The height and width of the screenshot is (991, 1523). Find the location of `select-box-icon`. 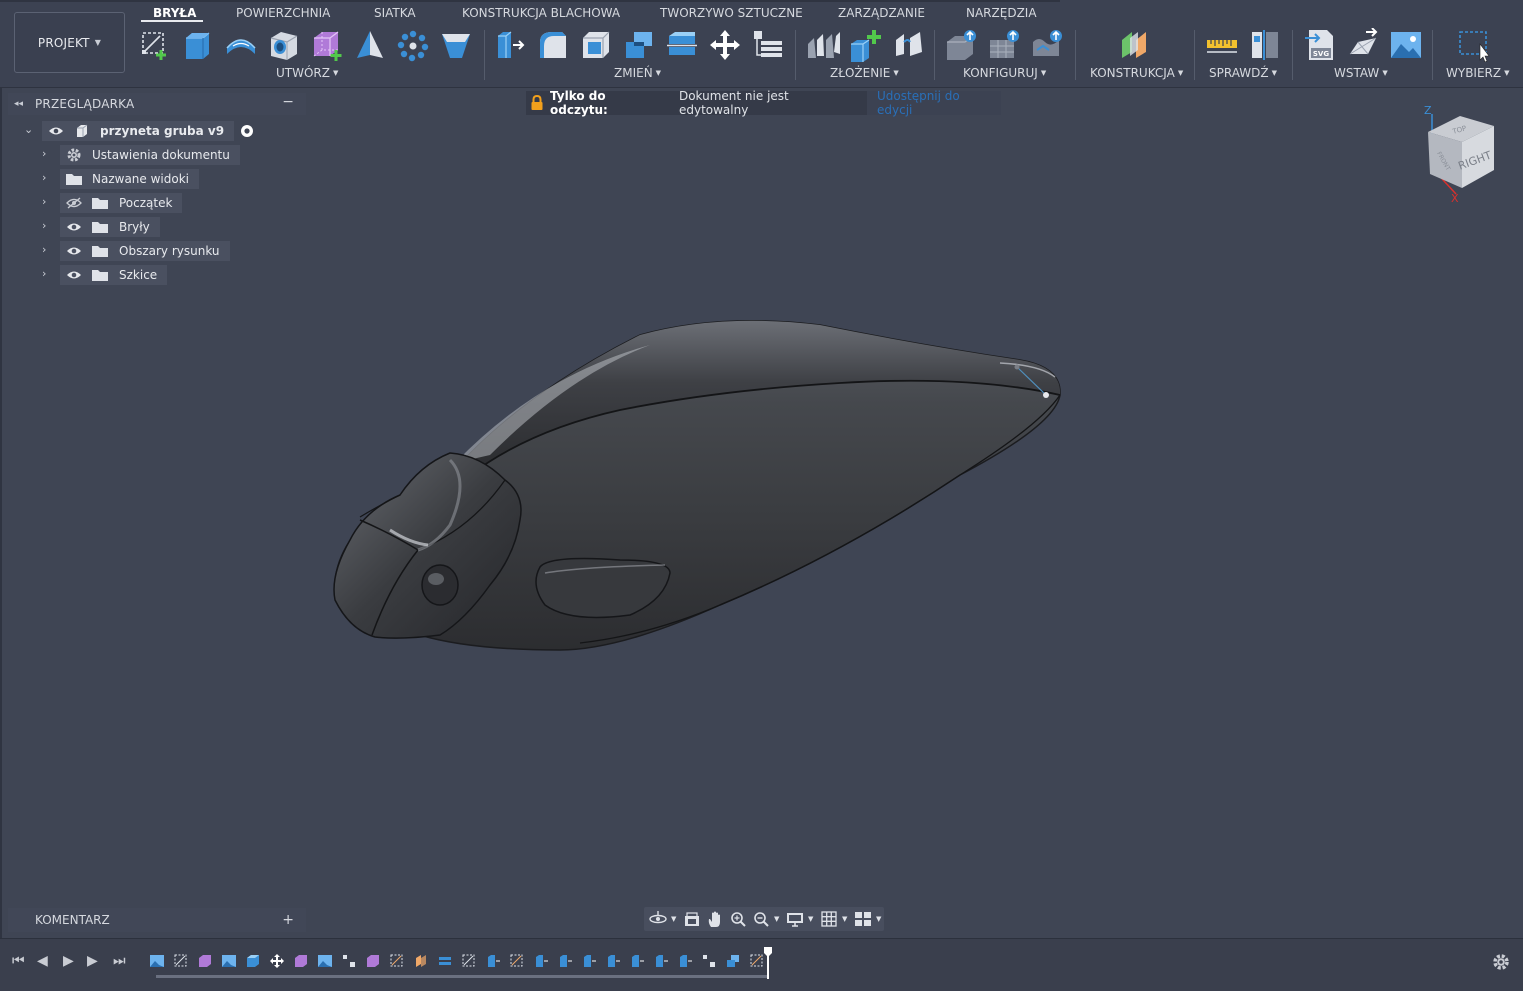

select-box-icon is located at coordinates (1475, 45).